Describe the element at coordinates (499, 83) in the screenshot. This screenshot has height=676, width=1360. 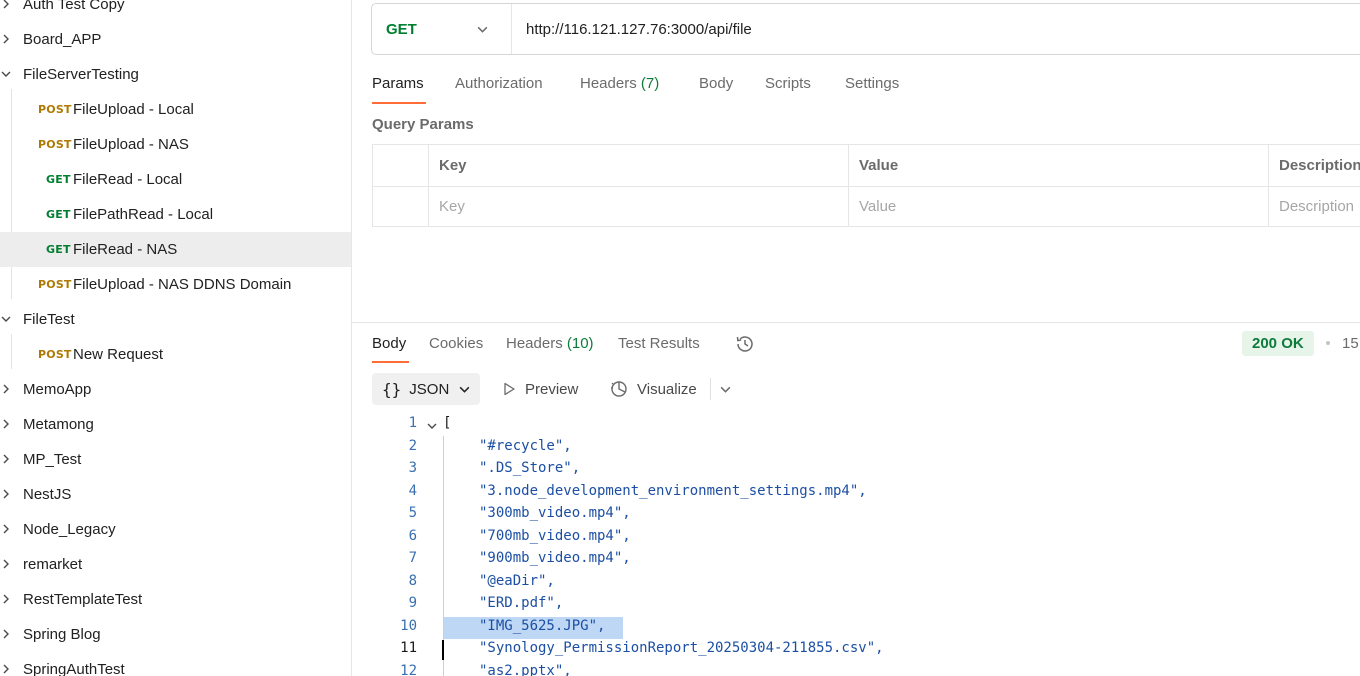
I see `tab-authorization: Authorization` at that location.